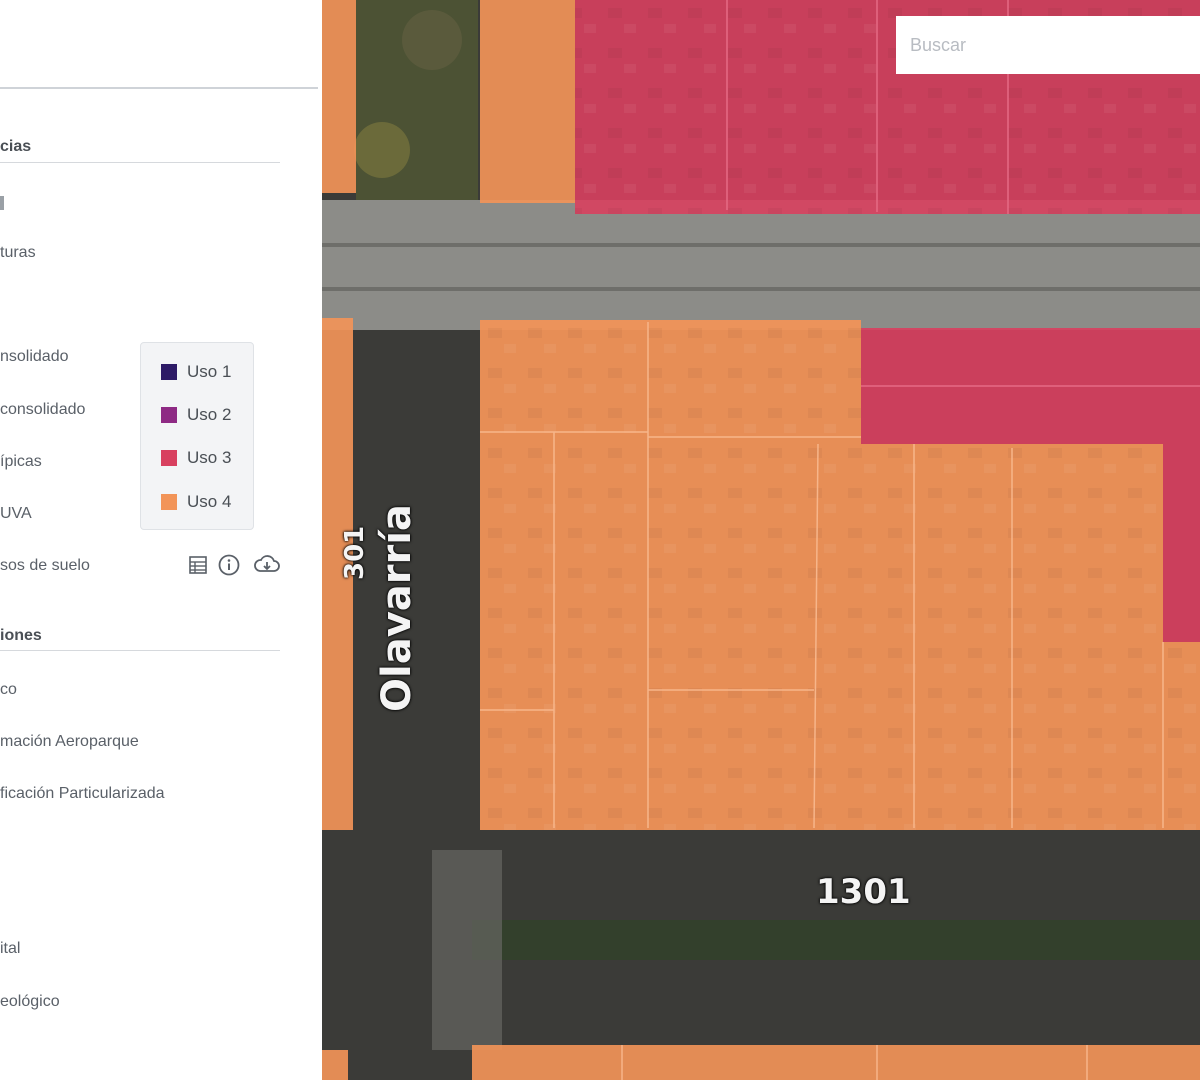 This screenshot has width=1200, height=1080. I want to click on street-number-vertical: 301, so click(355, 552).